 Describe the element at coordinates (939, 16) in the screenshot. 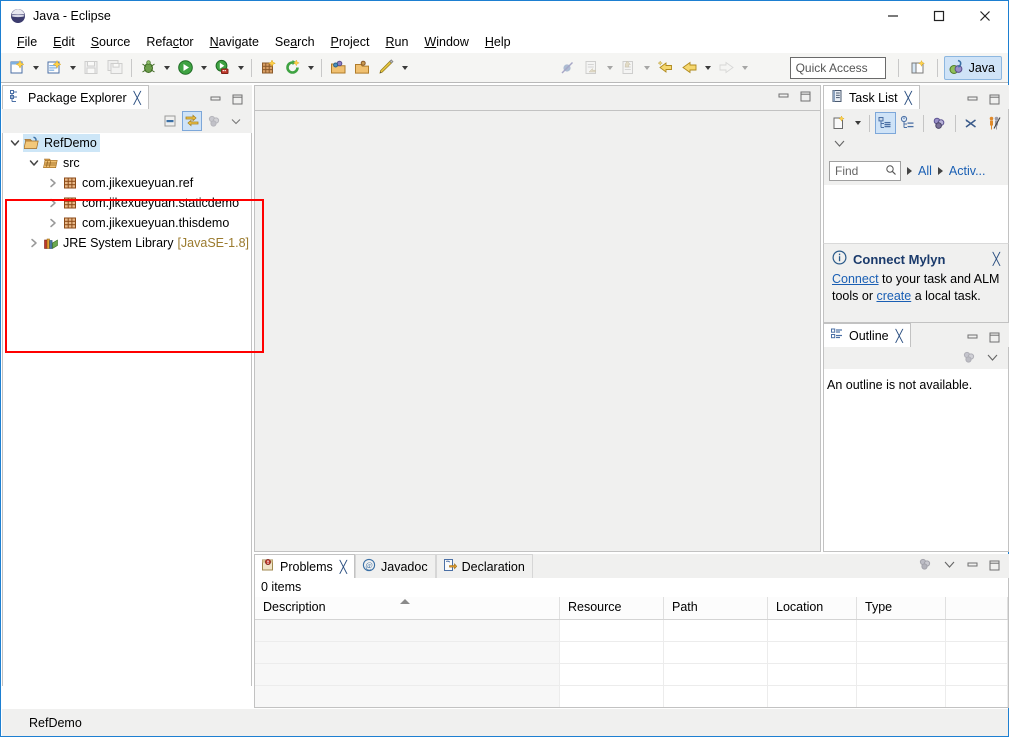

I see `maximize-button` at that location.